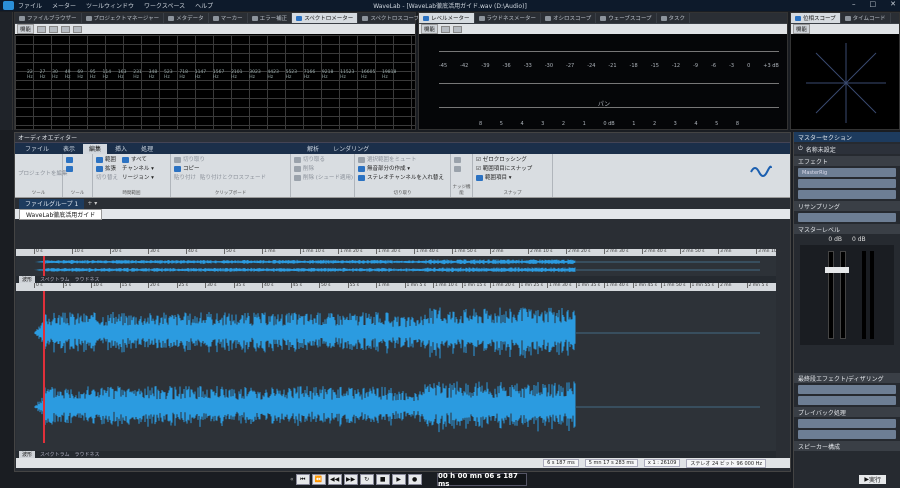  Describe the element at coordinates (69, 149) in the screenshot. I see `ribbon-tab-view: 表示` at that location.